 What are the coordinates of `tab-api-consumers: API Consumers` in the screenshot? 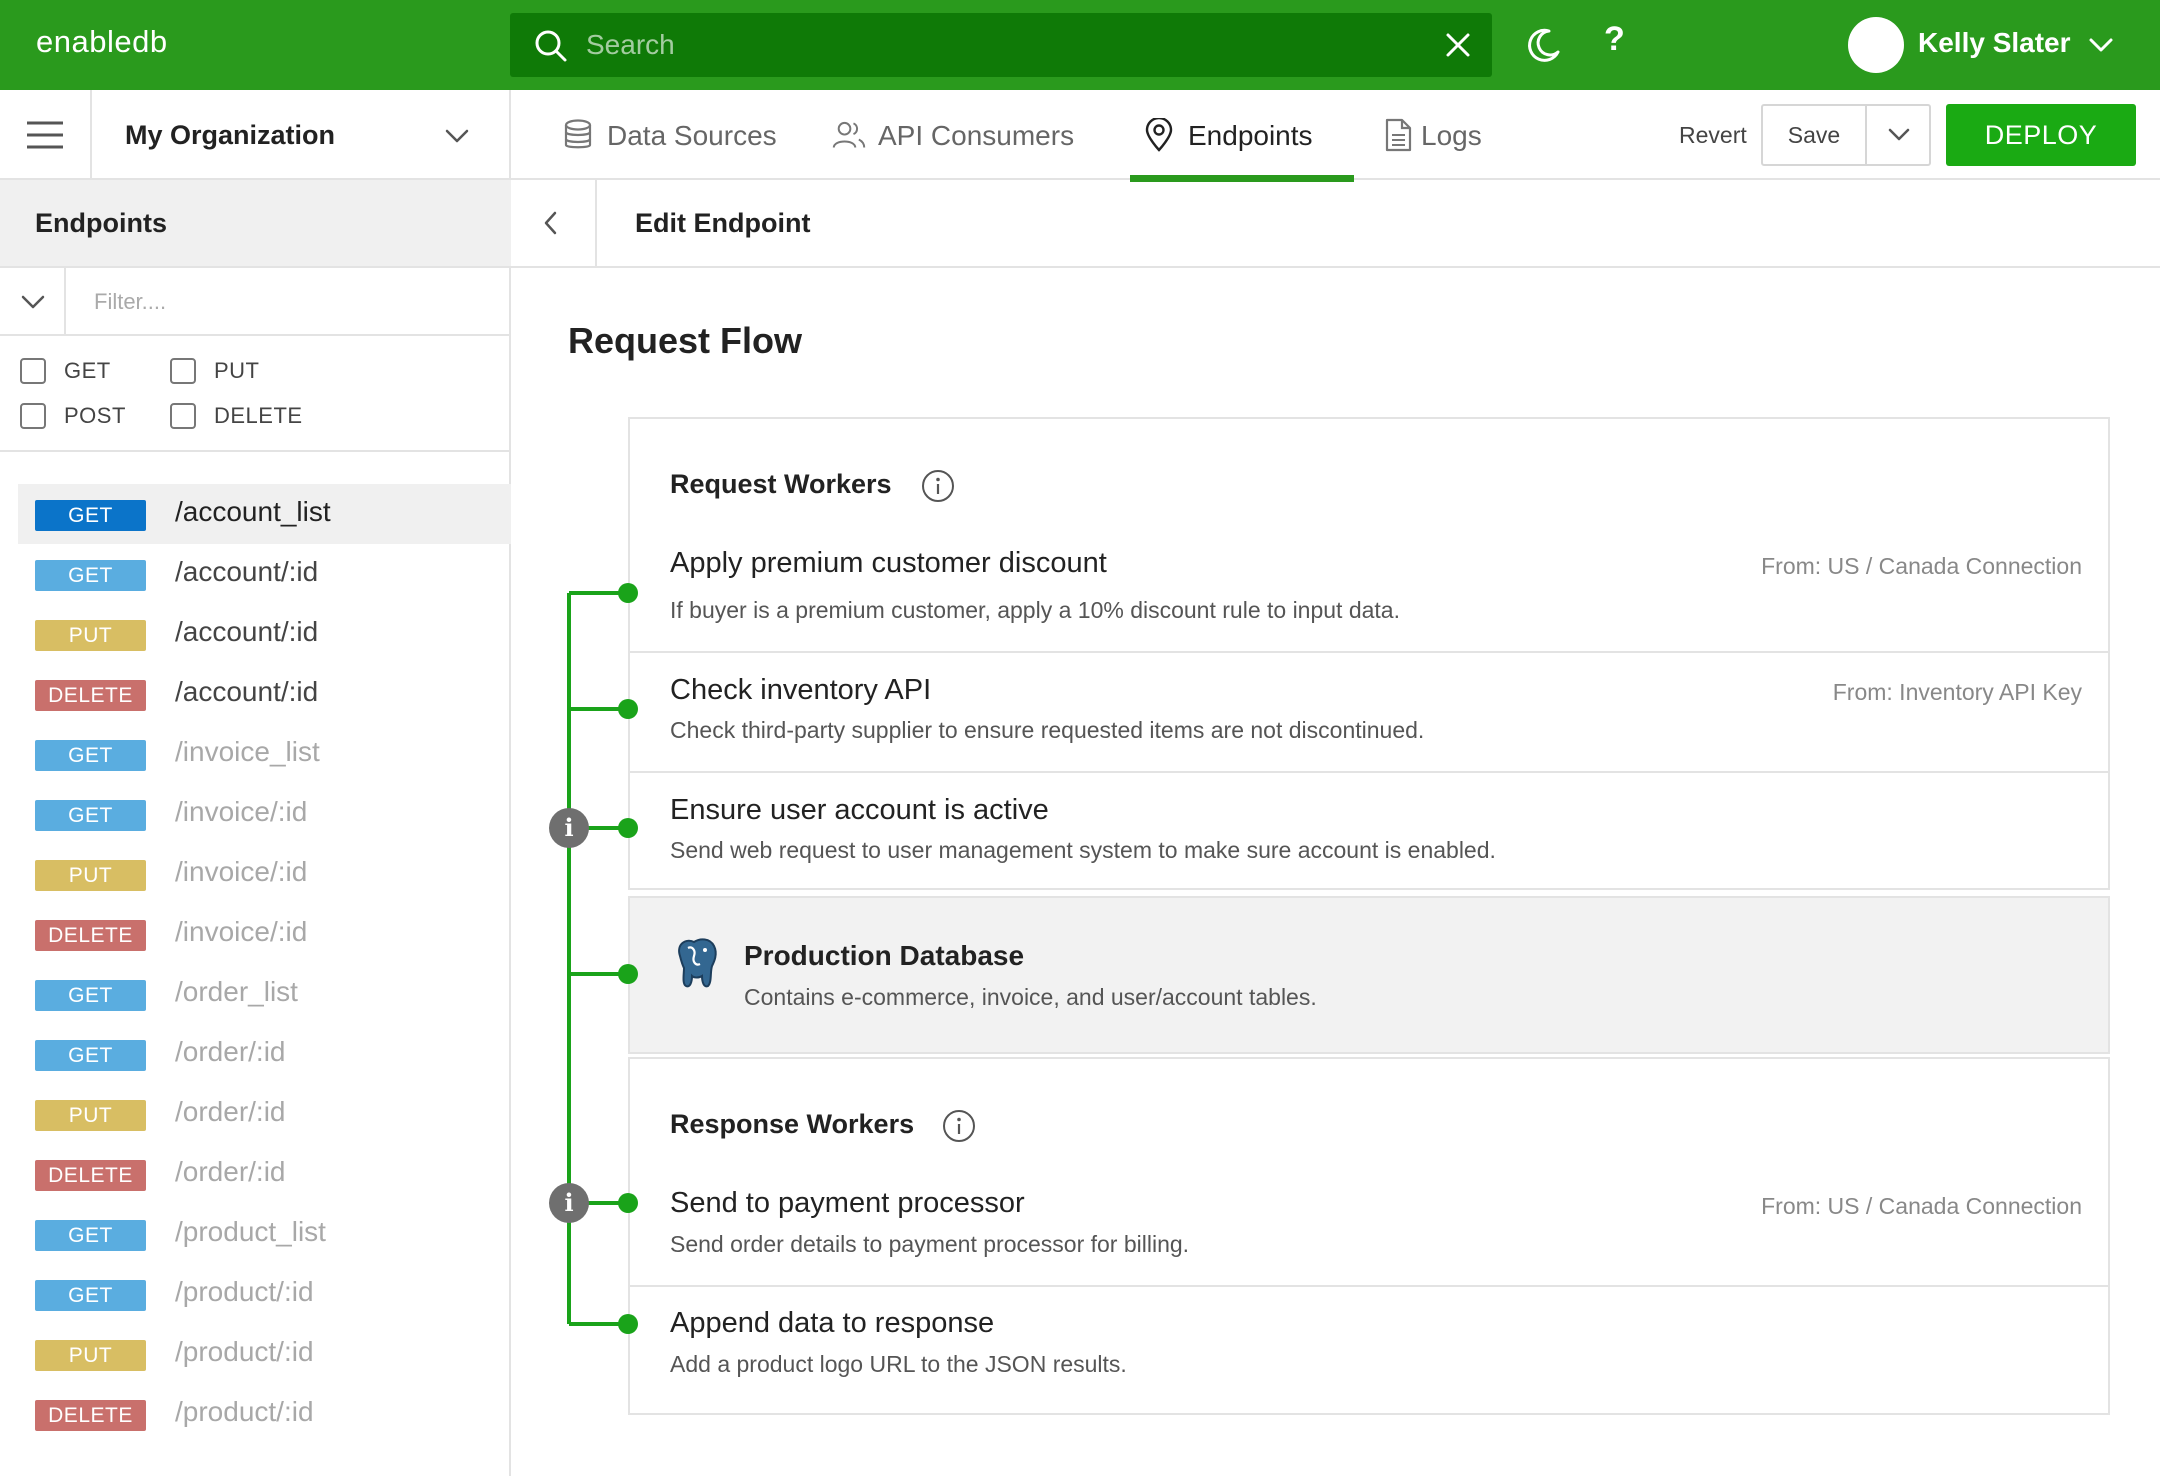 It's located at (966, 135).